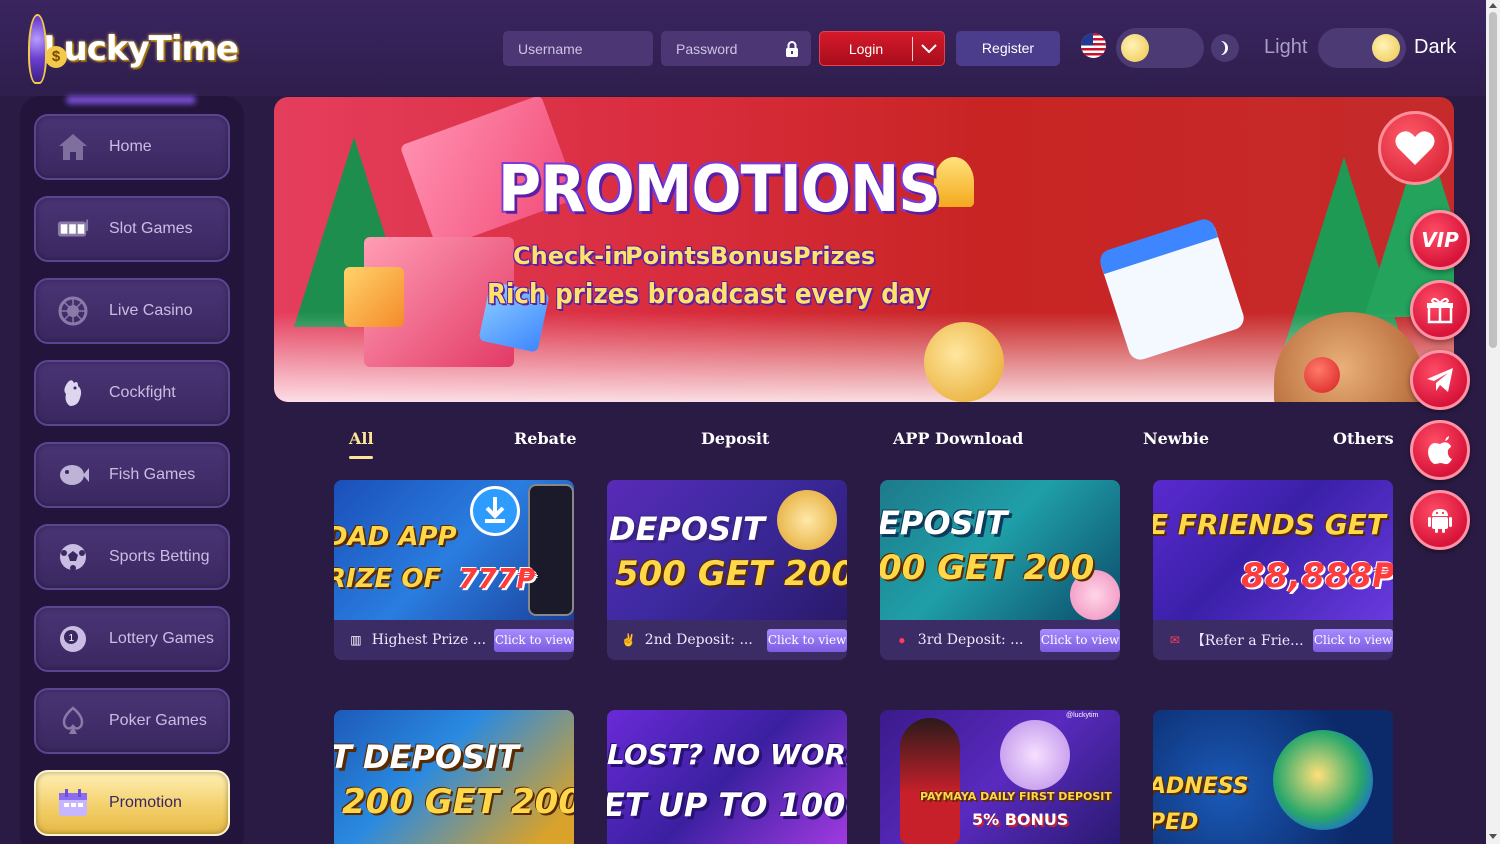 Image resolution: width=1500 pixels, height=844 pixels. I want to click on card-art-line1: E FRIENDS GET, so click(1269, 524).